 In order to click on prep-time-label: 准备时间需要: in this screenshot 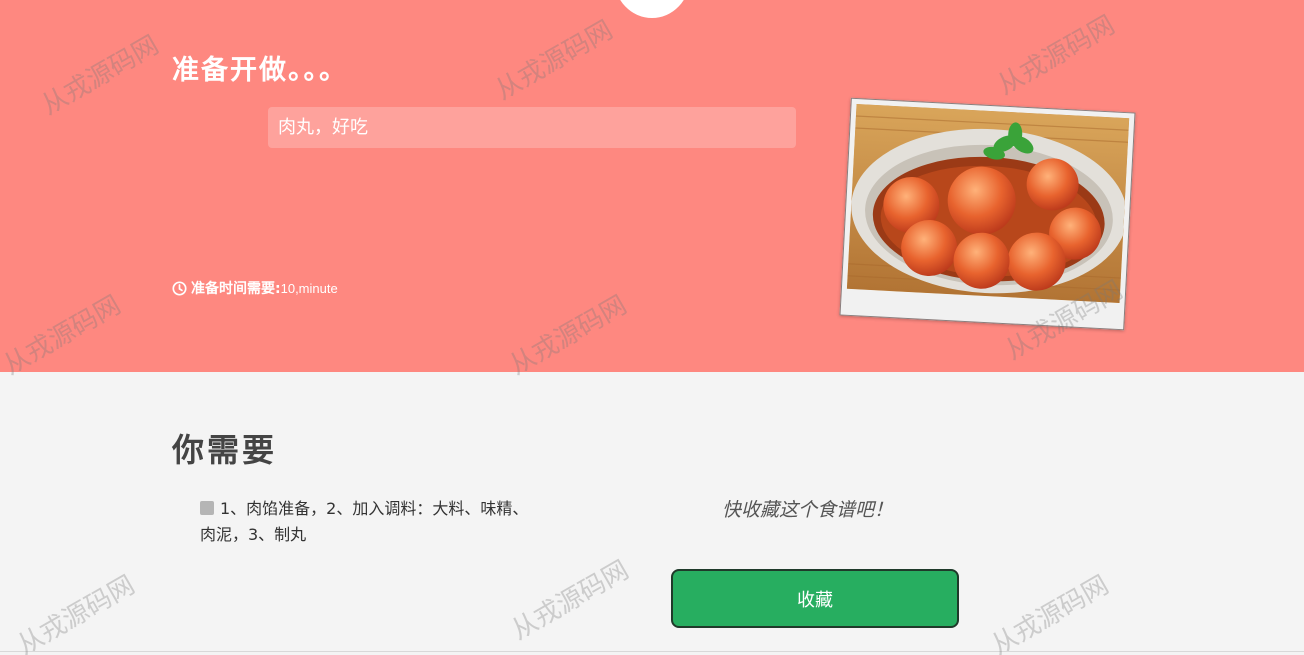, I will do `click(236, 289)`.